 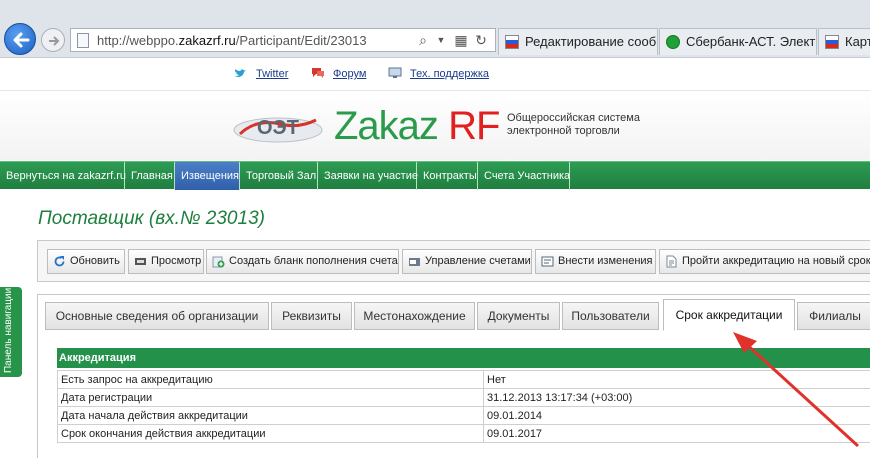 I want to click on nav-label: Счета Участника, so click(x=527, y=176).